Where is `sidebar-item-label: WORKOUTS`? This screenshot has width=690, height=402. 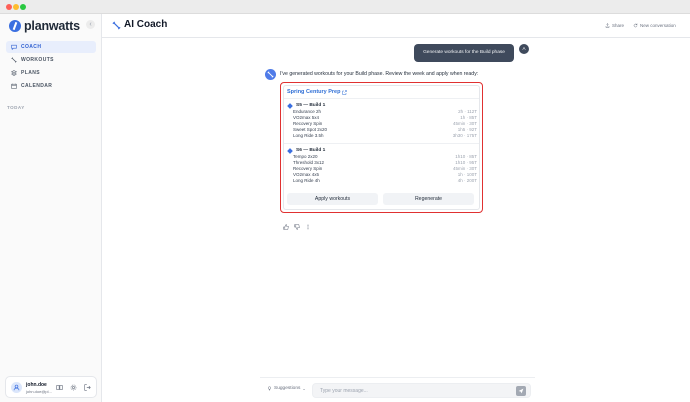 sidebar-item-label: WORKOUTS is located at coordinates (37, 60).